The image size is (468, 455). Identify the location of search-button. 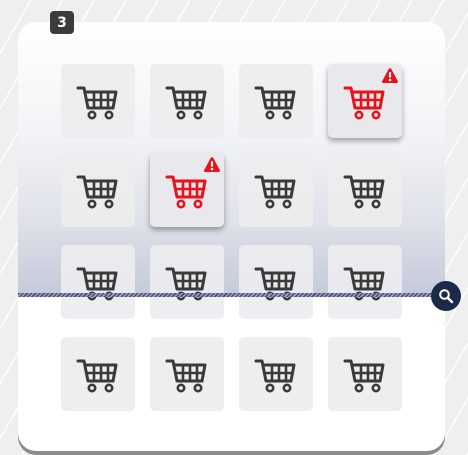
(446, 296).